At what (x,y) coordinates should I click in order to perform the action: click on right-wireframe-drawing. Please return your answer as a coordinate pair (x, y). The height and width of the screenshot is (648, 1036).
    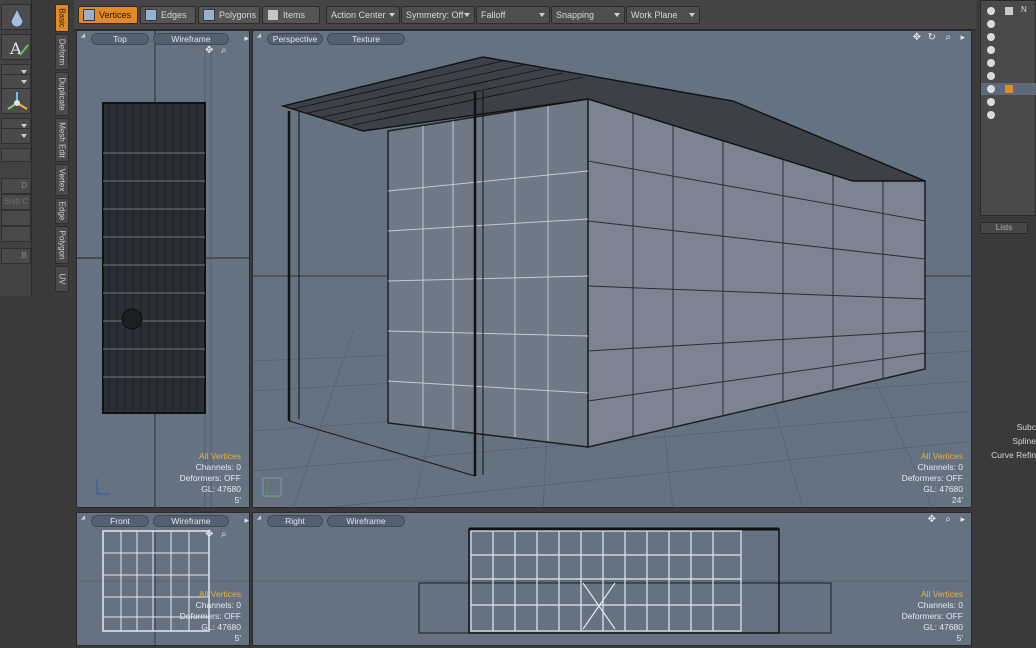
    Looking at the image, I should click on (612, 580).